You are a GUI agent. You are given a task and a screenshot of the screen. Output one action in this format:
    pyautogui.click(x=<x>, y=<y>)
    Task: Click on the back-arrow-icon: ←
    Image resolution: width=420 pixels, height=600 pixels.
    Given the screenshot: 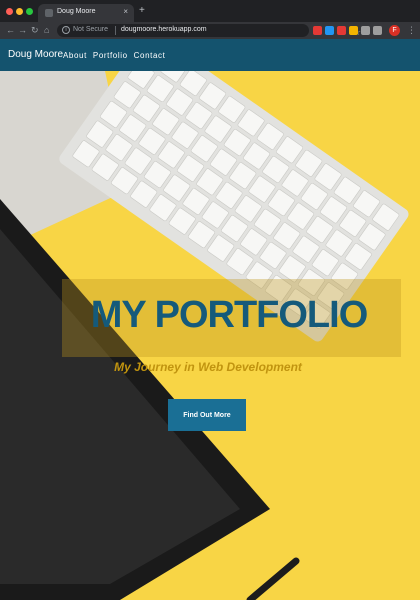 What is the action you would take?
    pyautogui.click(x=10, y=30)
    